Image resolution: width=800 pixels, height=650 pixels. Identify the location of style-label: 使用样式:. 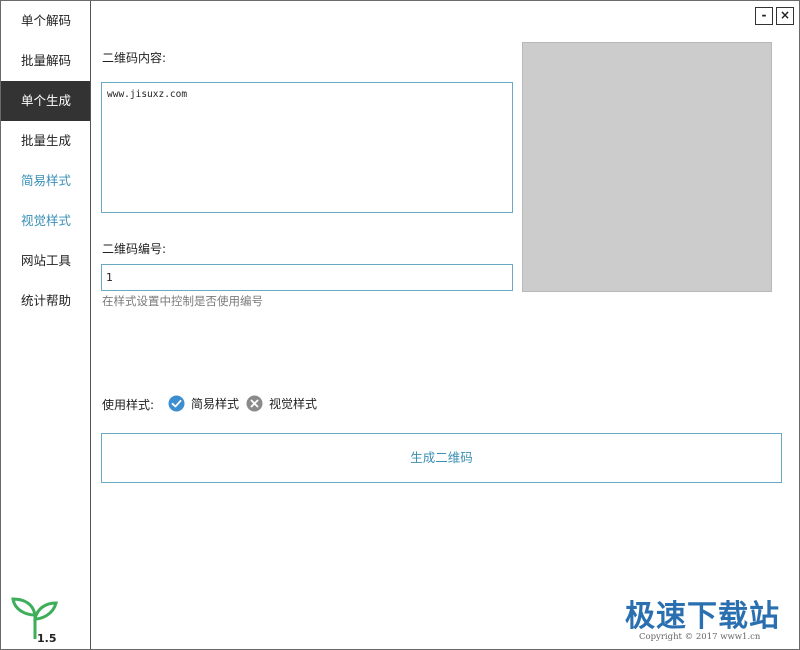
(128, 405).